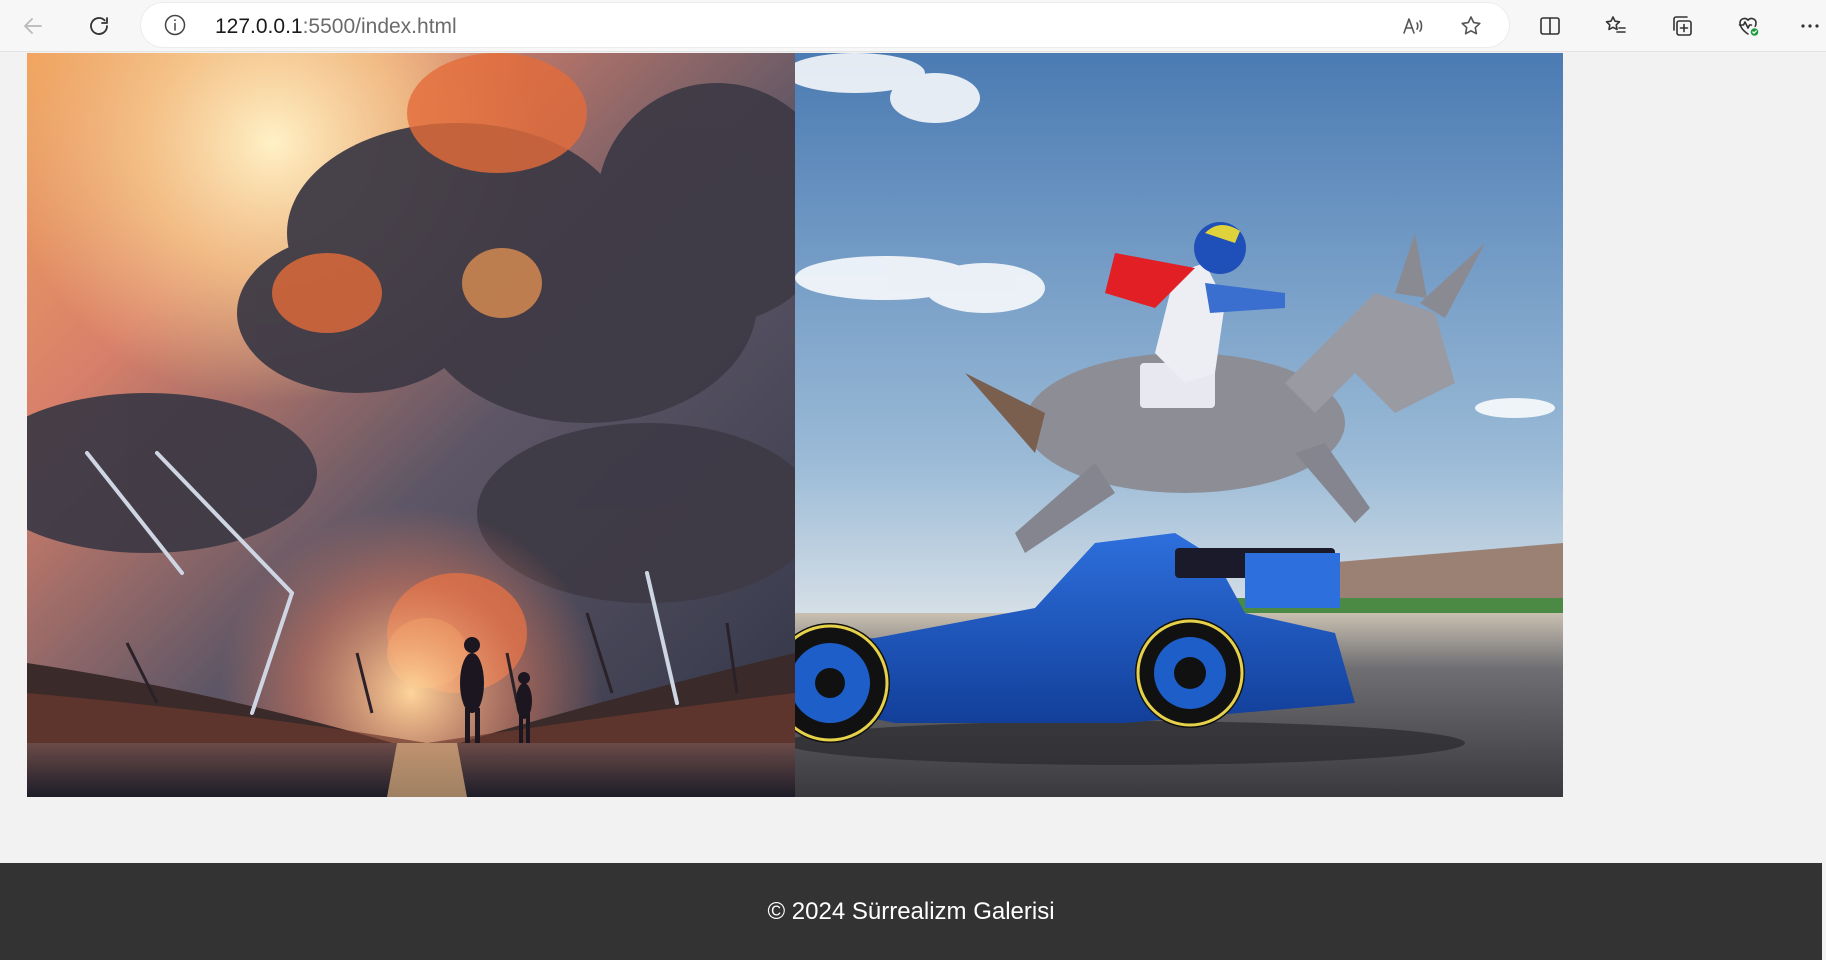 The height and width of the screenshot is (960, 1826). I want to click on more-icon, so click(1810, 26).